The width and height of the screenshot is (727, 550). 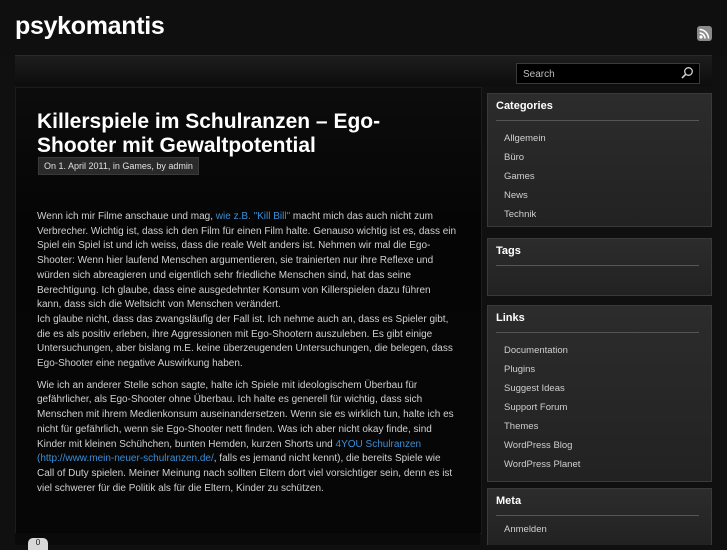 What do you see at coordinates (118, 166) in the screenshot?
I see `post-meta: On 1. April 2011, in Games, by admin` at bounding box center [118, 166].